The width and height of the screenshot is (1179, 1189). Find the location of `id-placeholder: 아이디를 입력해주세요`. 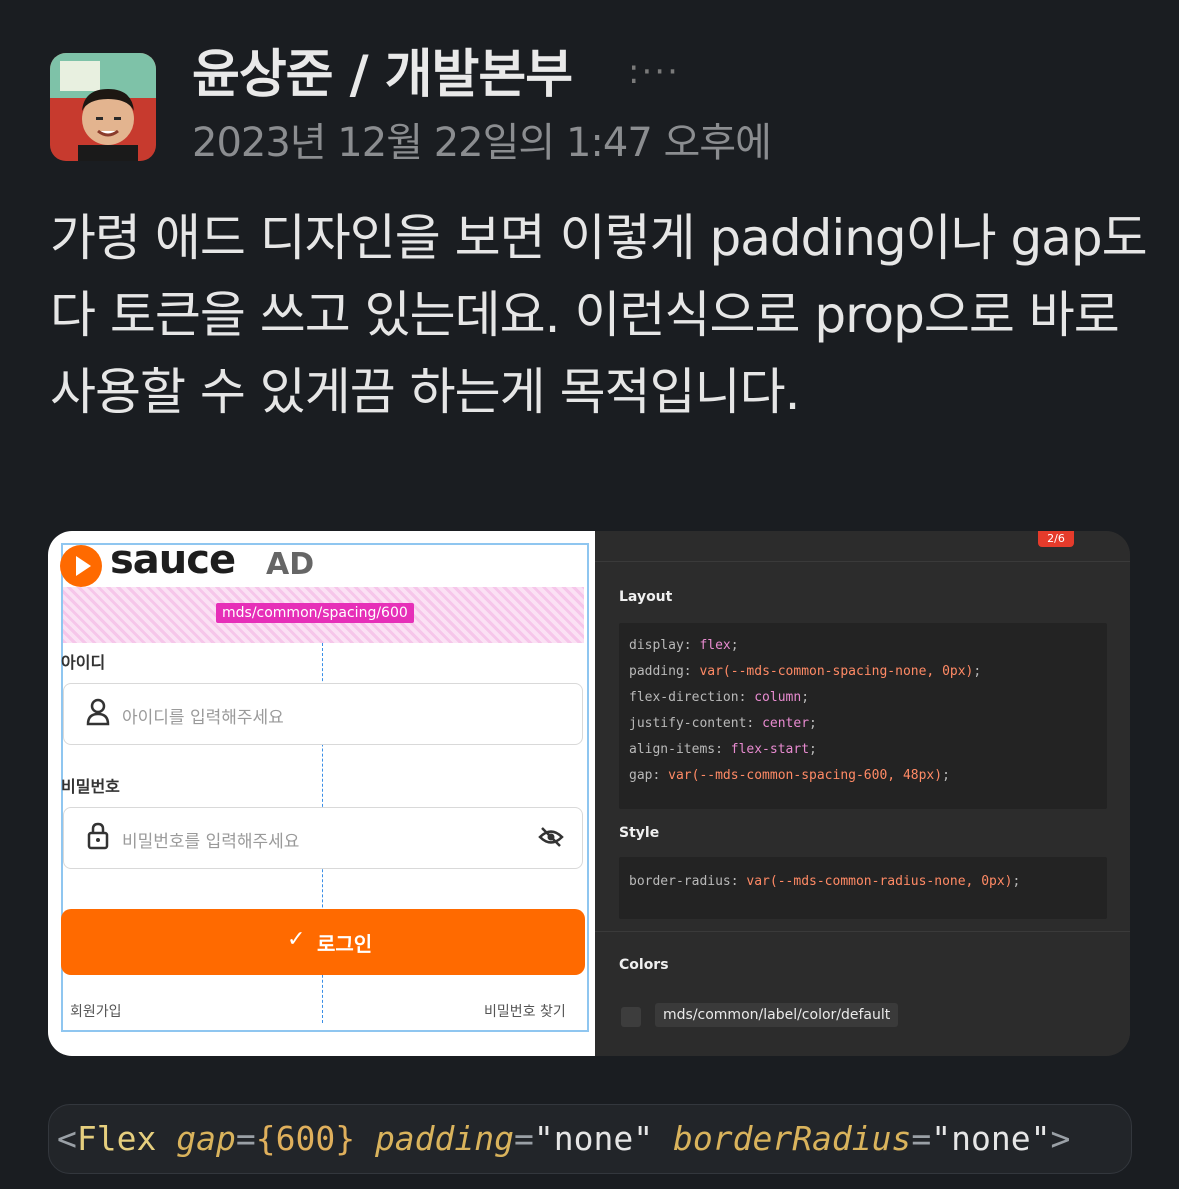

id-placeholder: 아이디를 입력해주세요 is located at coordinates (203, 718).